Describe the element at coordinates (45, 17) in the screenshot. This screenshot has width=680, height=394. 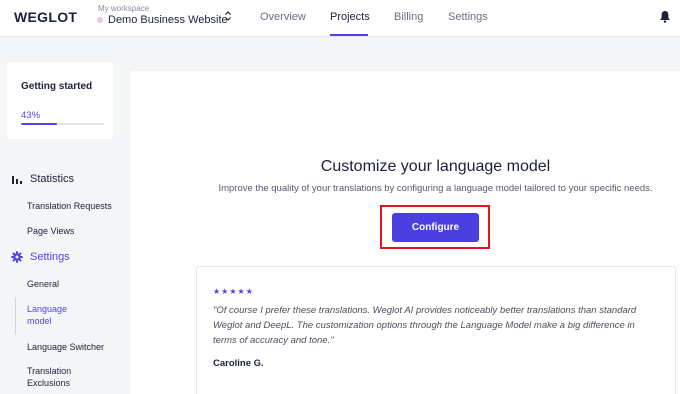
I see `weglot-logo: WEGLOT` at that location.